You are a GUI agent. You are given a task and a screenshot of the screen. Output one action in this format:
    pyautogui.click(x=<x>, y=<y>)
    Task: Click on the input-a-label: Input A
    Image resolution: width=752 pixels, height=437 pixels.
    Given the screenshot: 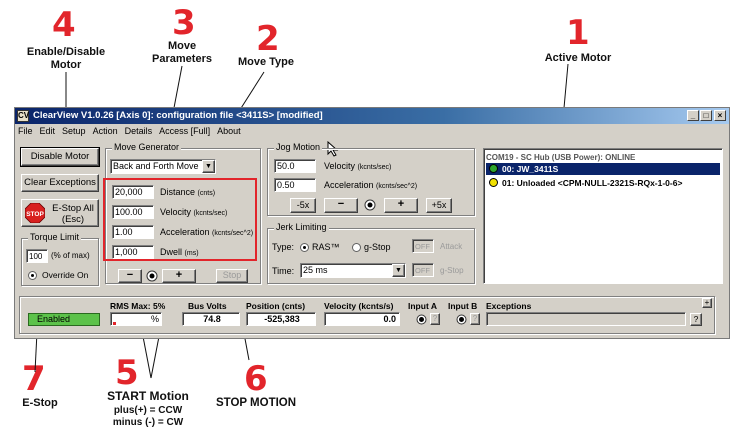 What is the action you would take?
    pyautogui.click(x=422, y=306)
    